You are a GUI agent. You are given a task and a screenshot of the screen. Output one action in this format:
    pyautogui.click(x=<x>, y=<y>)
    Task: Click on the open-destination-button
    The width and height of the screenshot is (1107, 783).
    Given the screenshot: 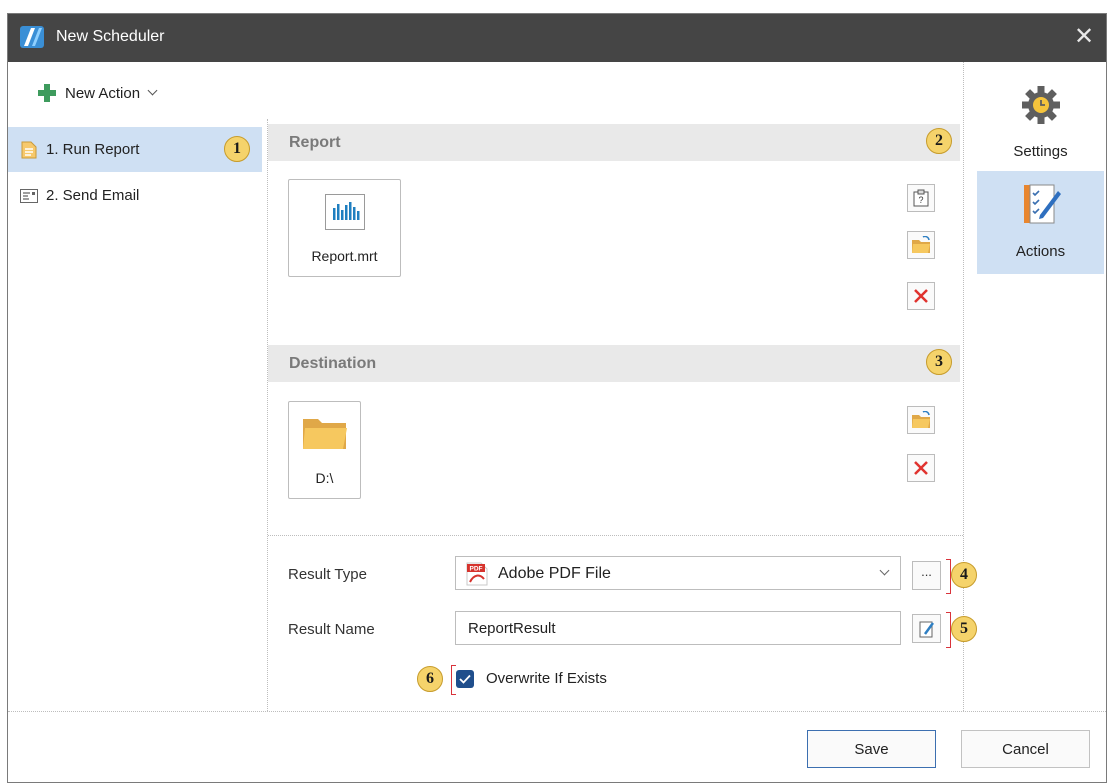 What is the action you would take?
    pyautogui.click(x=921, y=420)
    